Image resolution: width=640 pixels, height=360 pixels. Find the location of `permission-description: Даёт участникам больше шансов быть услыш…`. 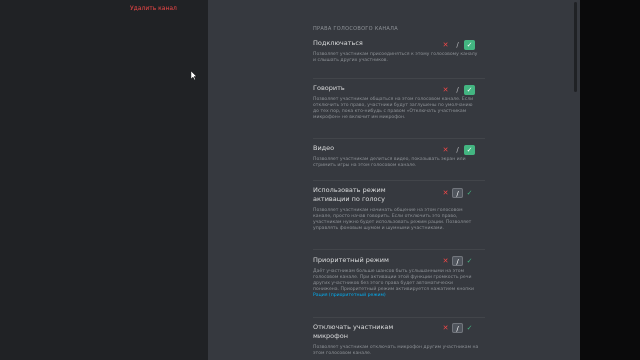

permission-description: Даёт участникам больше шансов быть услыш… is located at coordinates (396, 284).